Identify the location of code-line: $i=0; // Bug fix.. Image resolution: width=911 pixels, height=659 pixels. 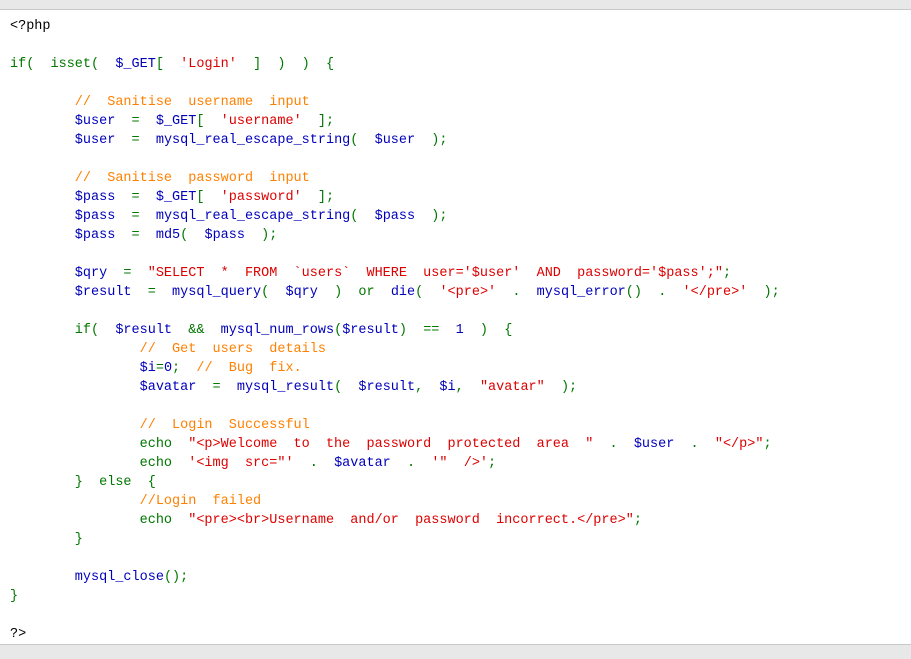
(395, 368).